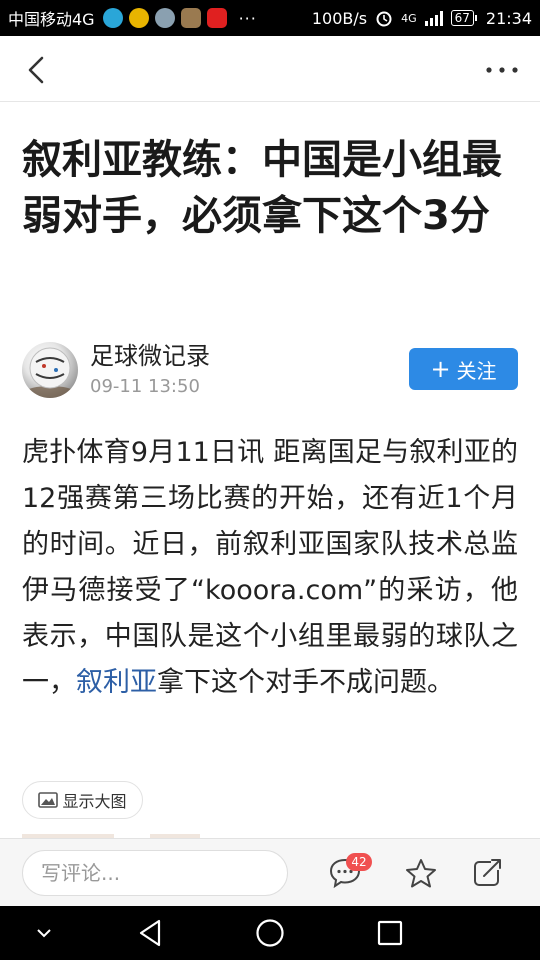  I want to click on chevron-left-icon, so click(36, 70).